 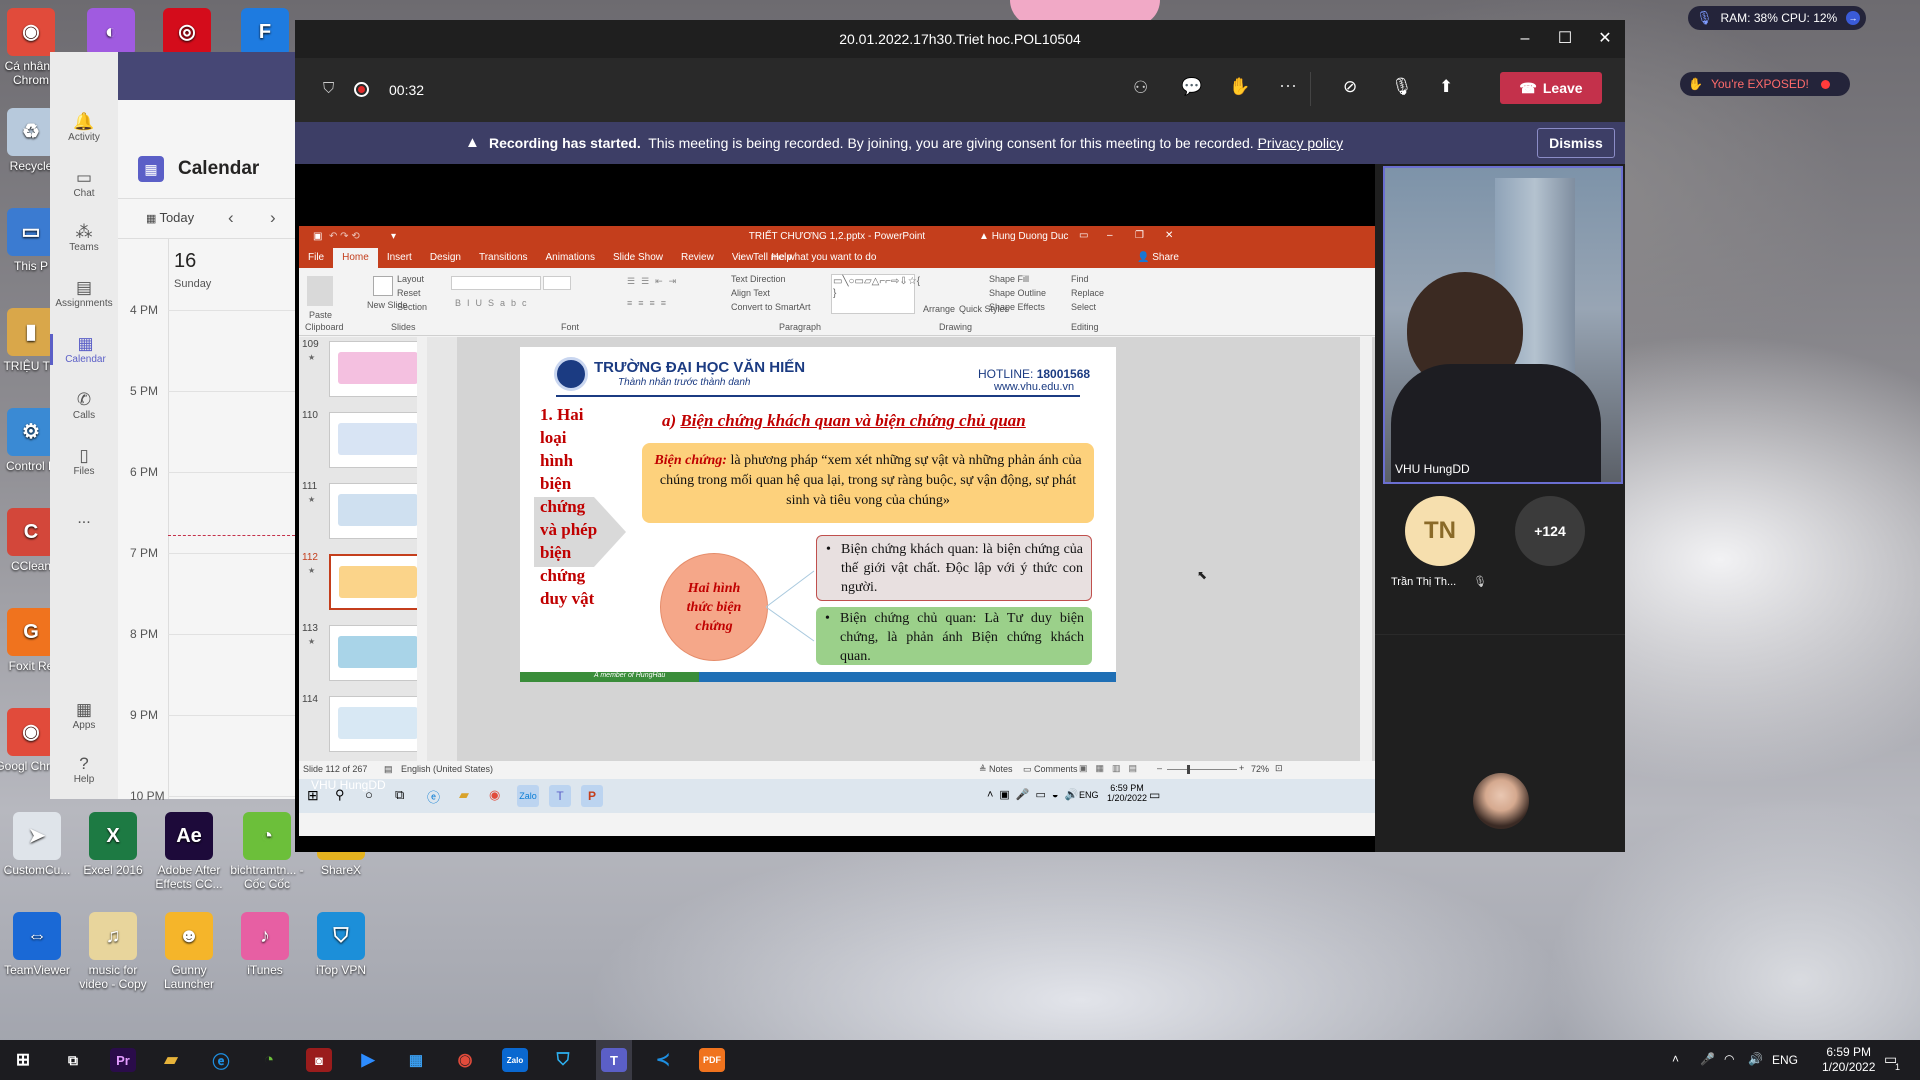 What do you see at coordinates (273, 218) in the screenshot?
I see `next-week-icon: ›` at bounding box center [273, 218].